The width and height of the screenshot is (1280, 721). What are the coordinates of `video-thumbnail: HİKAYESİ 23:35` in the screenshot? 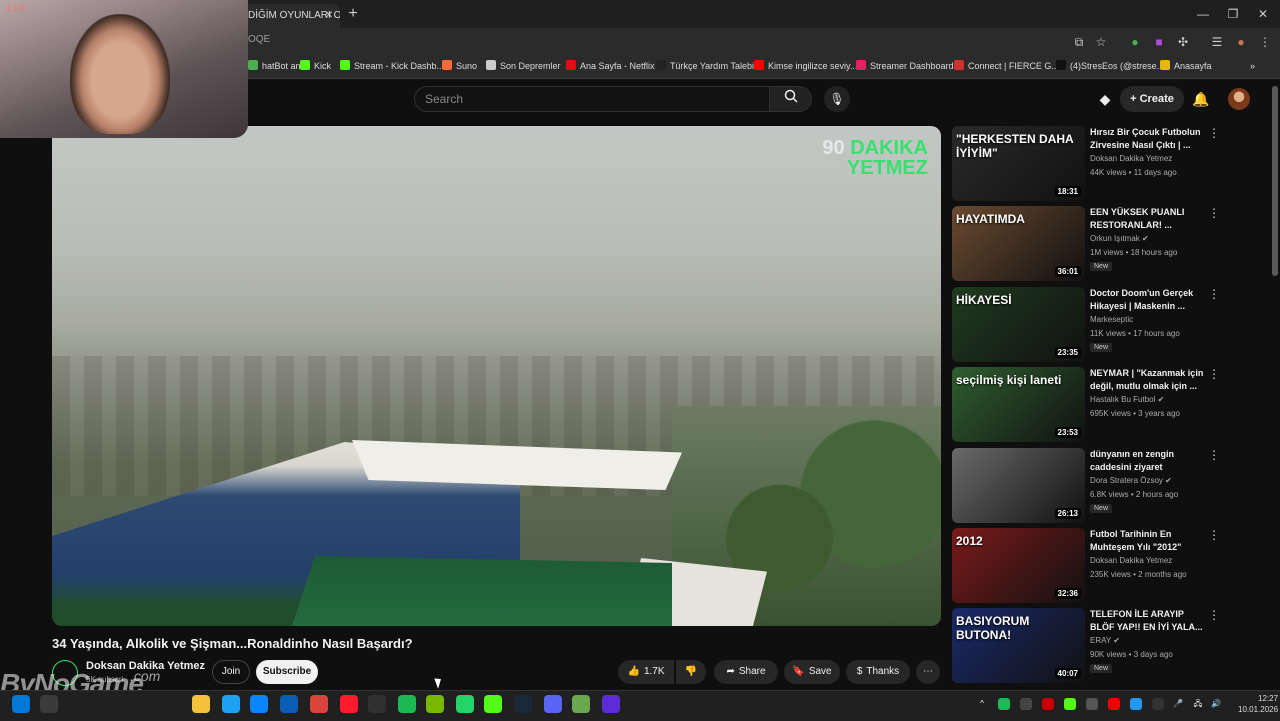 It's located at (1018, 324).